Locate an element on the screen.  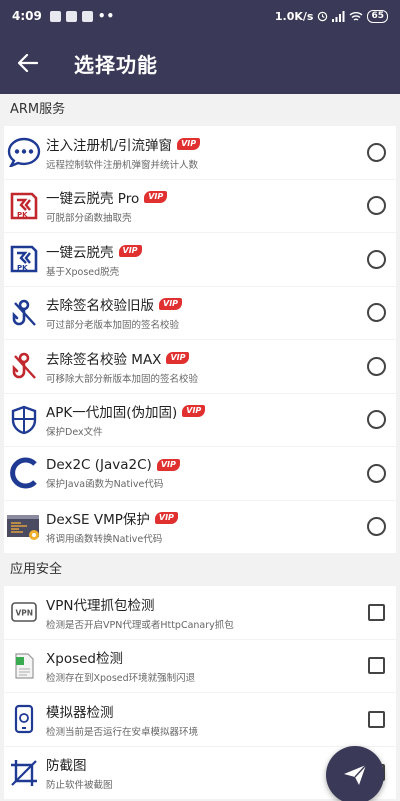
pk-unpack-blue-icon: PK is located at coordinates (24, 259).